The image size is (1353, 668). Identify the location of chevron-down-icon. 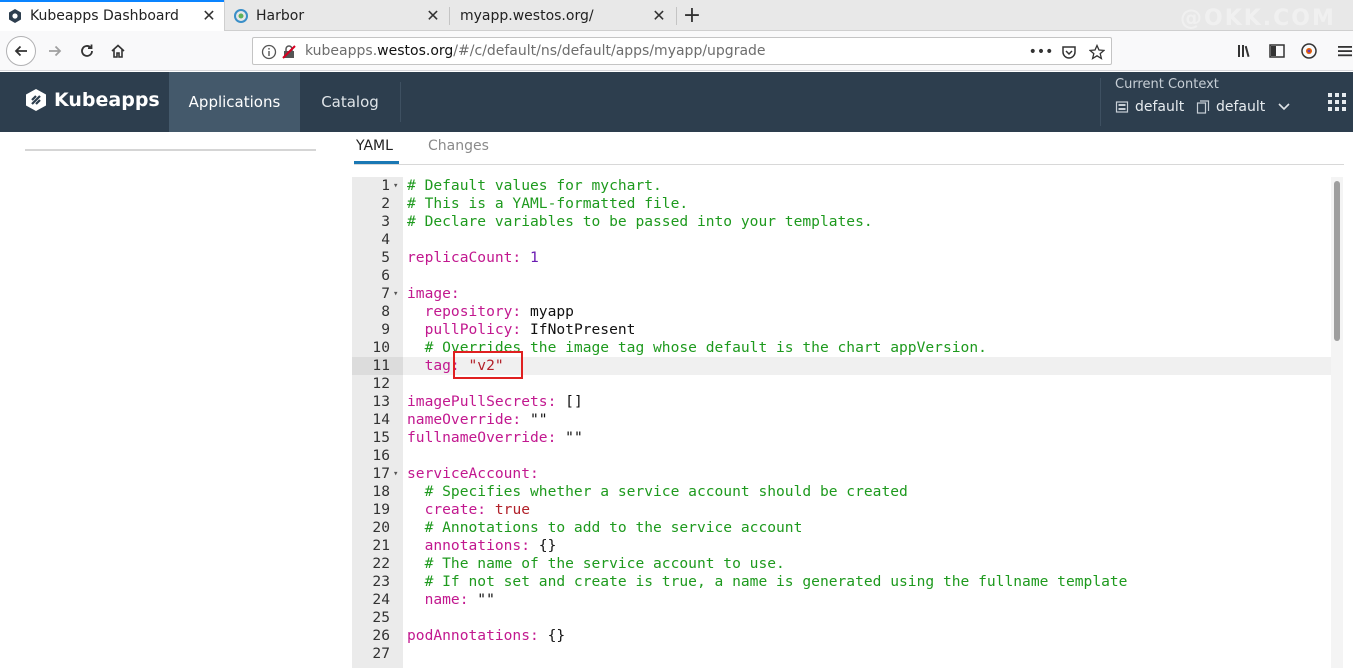
(1284, 106).